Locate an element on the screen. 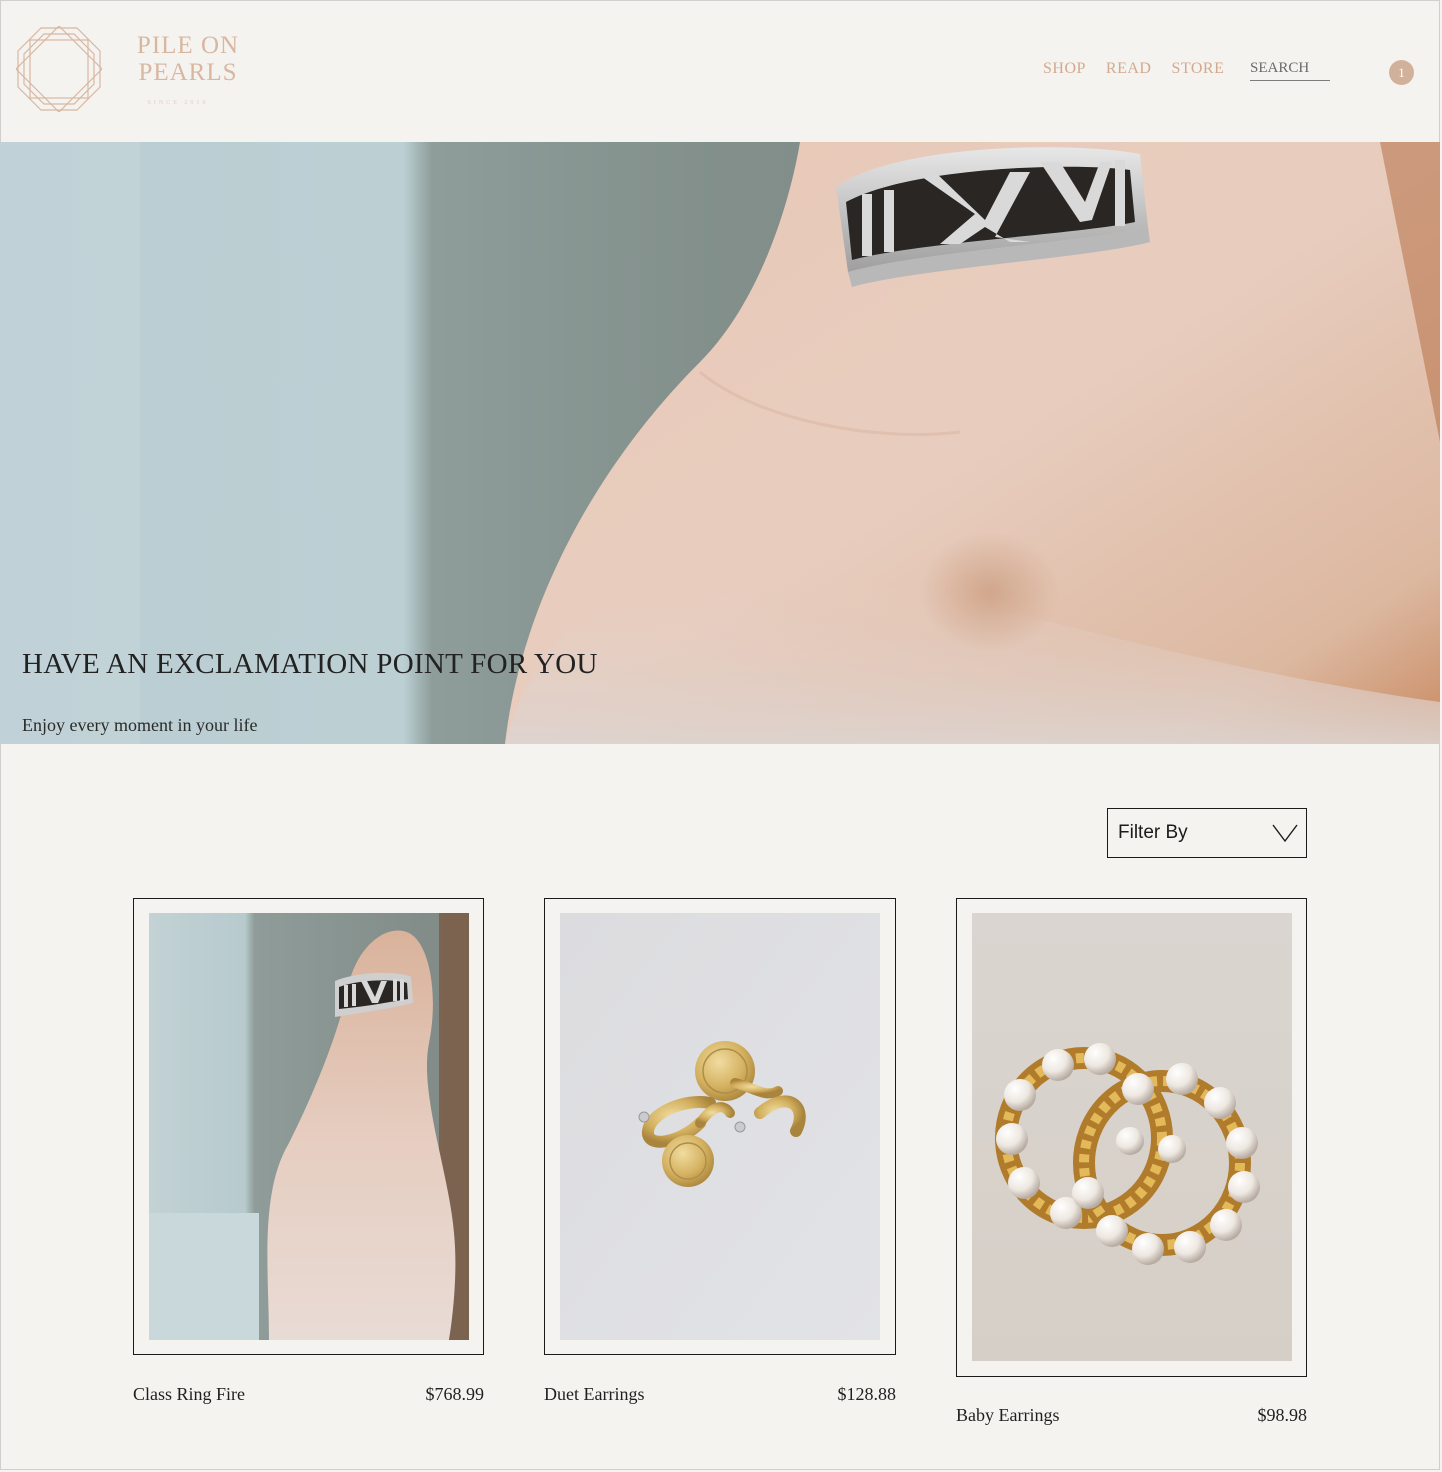  product-name-baby-earrings: Baby Earrings is located at coordinates (1007, 1415).